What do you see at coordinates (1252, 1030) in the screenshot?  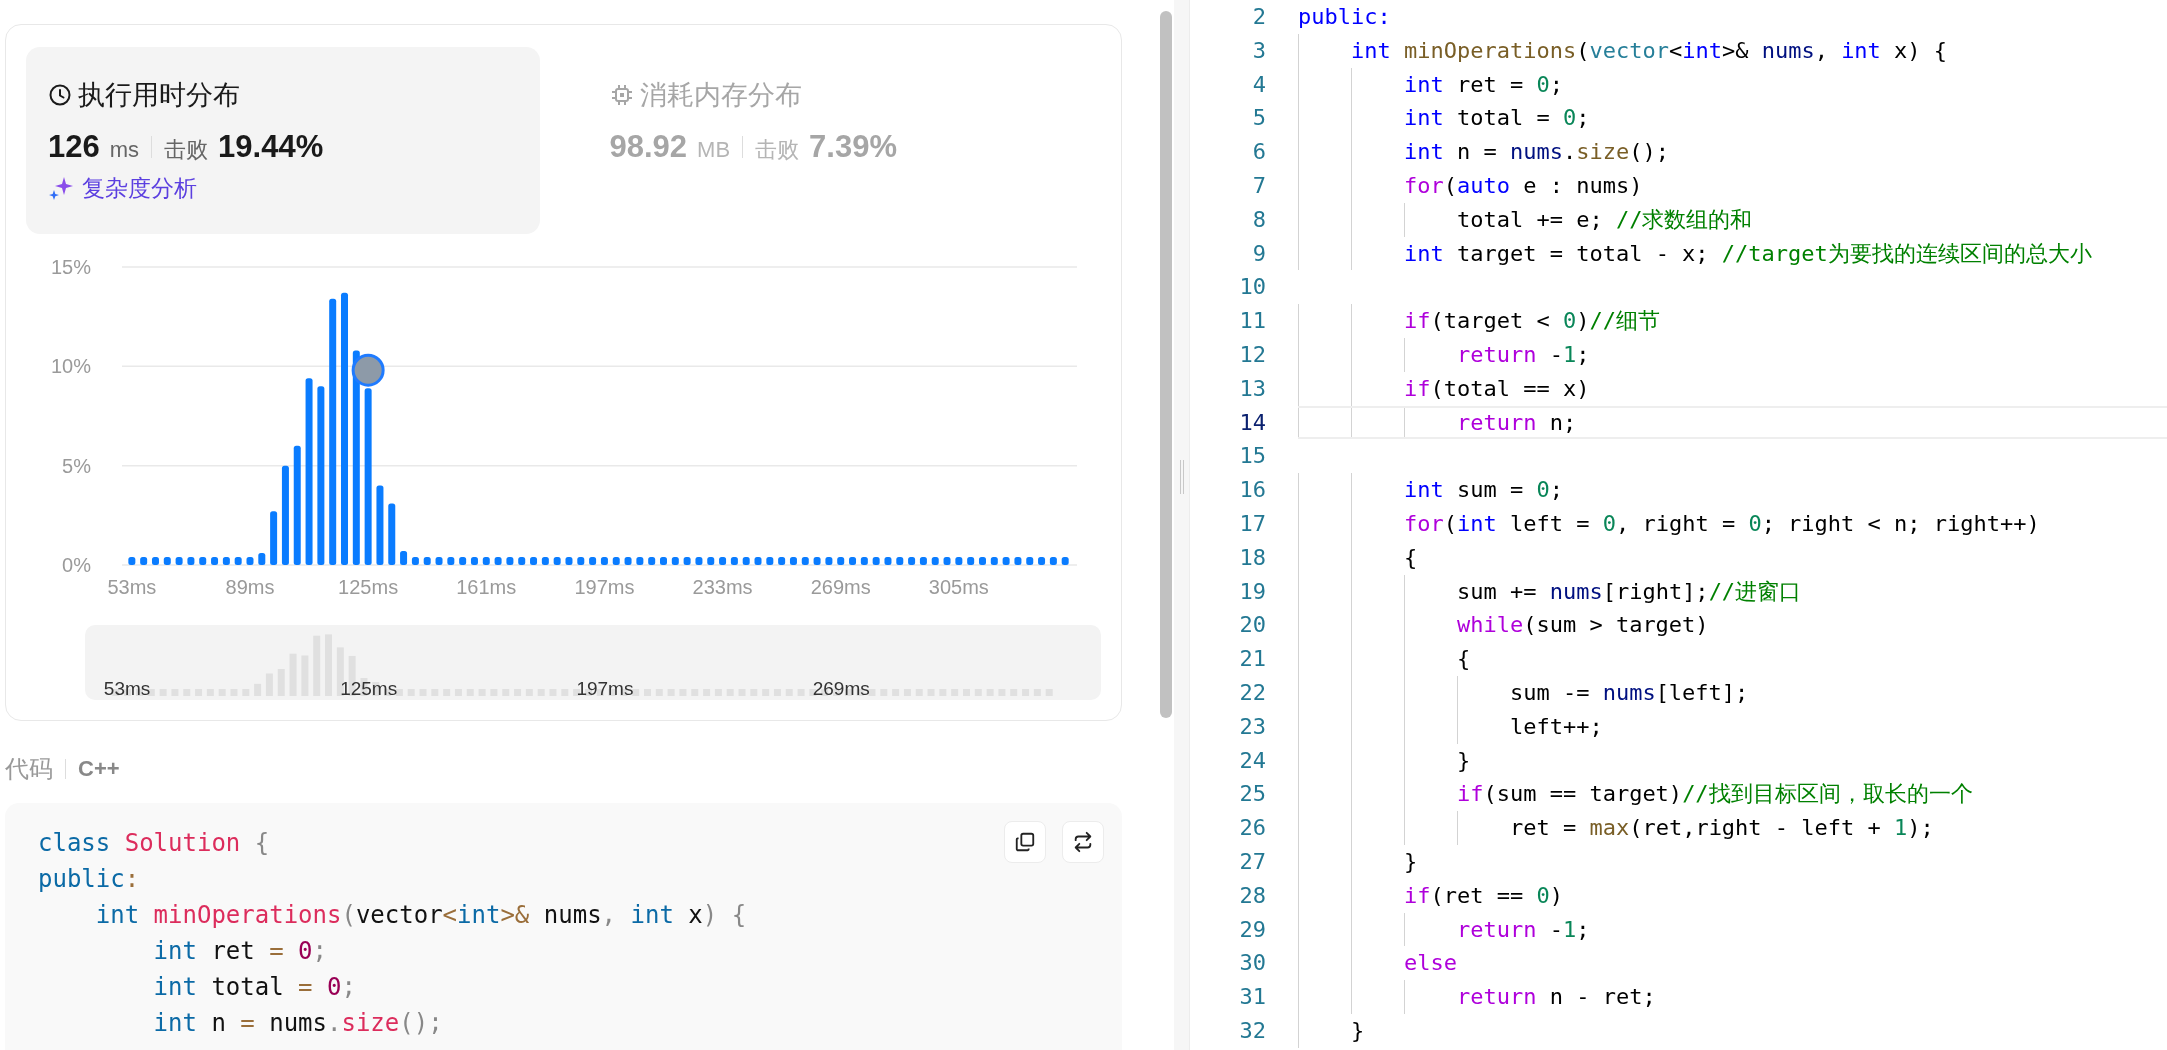 I see `line-number: 32` at bounding box center [1252, 1030].